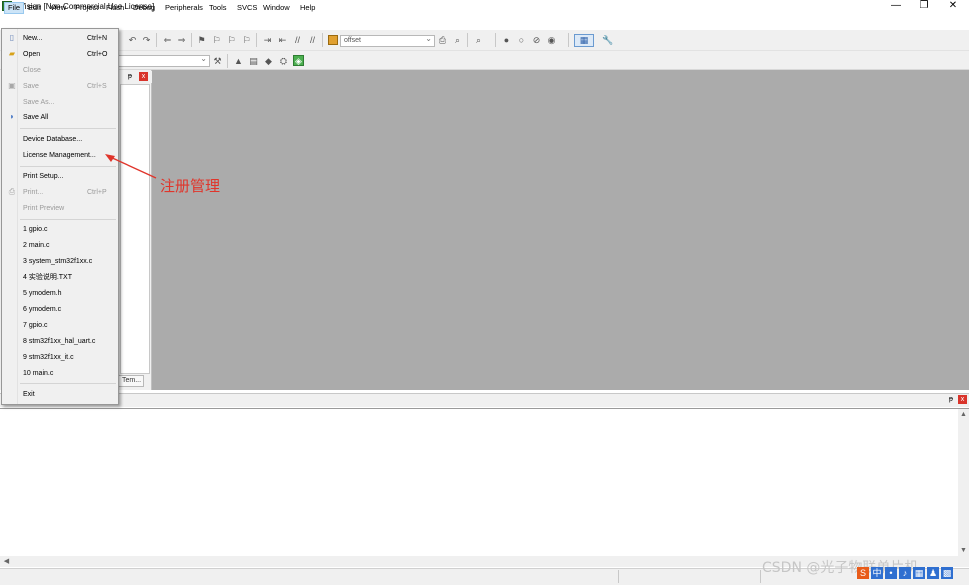 The width and height of the screenshot is (969, 585). I want to click on skin-icon: ♟, so click(933, 573).